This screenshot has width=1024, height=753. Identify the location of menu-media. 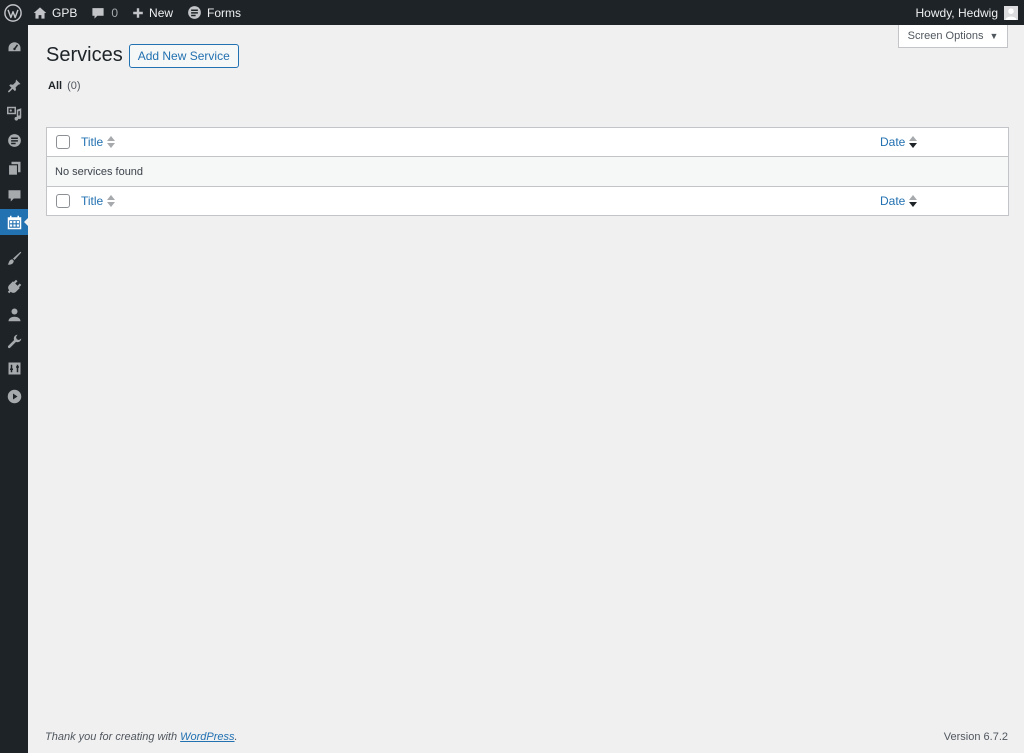
(14, 113).